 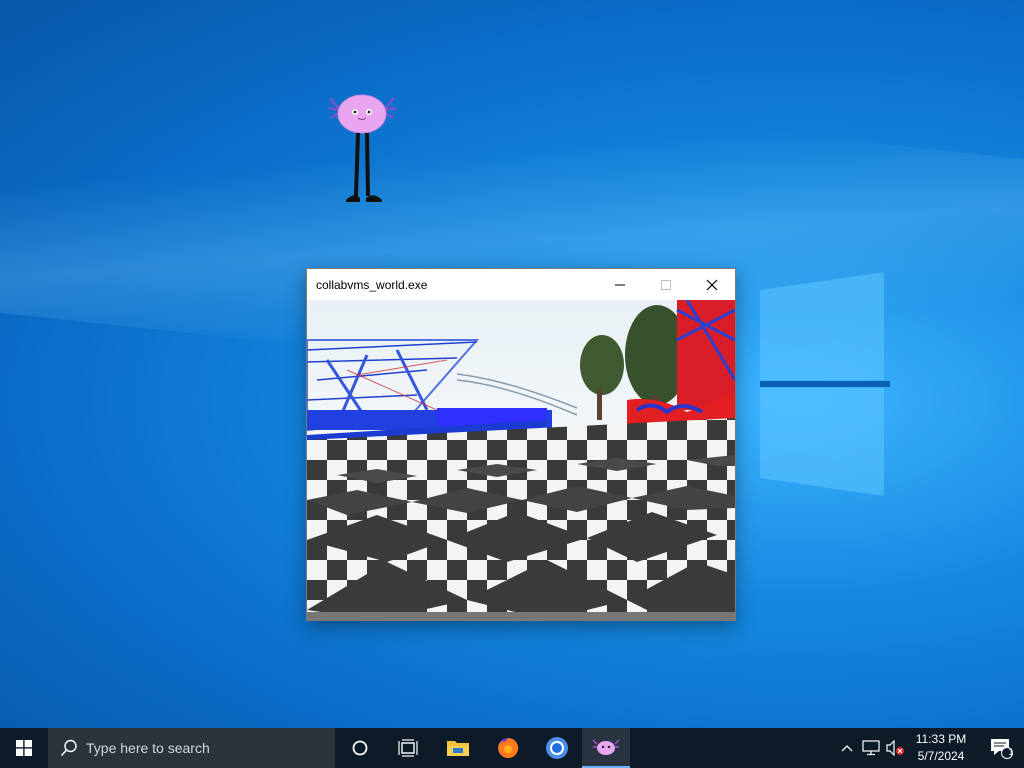 I want to click on close-button, so click(x=712, y=284).